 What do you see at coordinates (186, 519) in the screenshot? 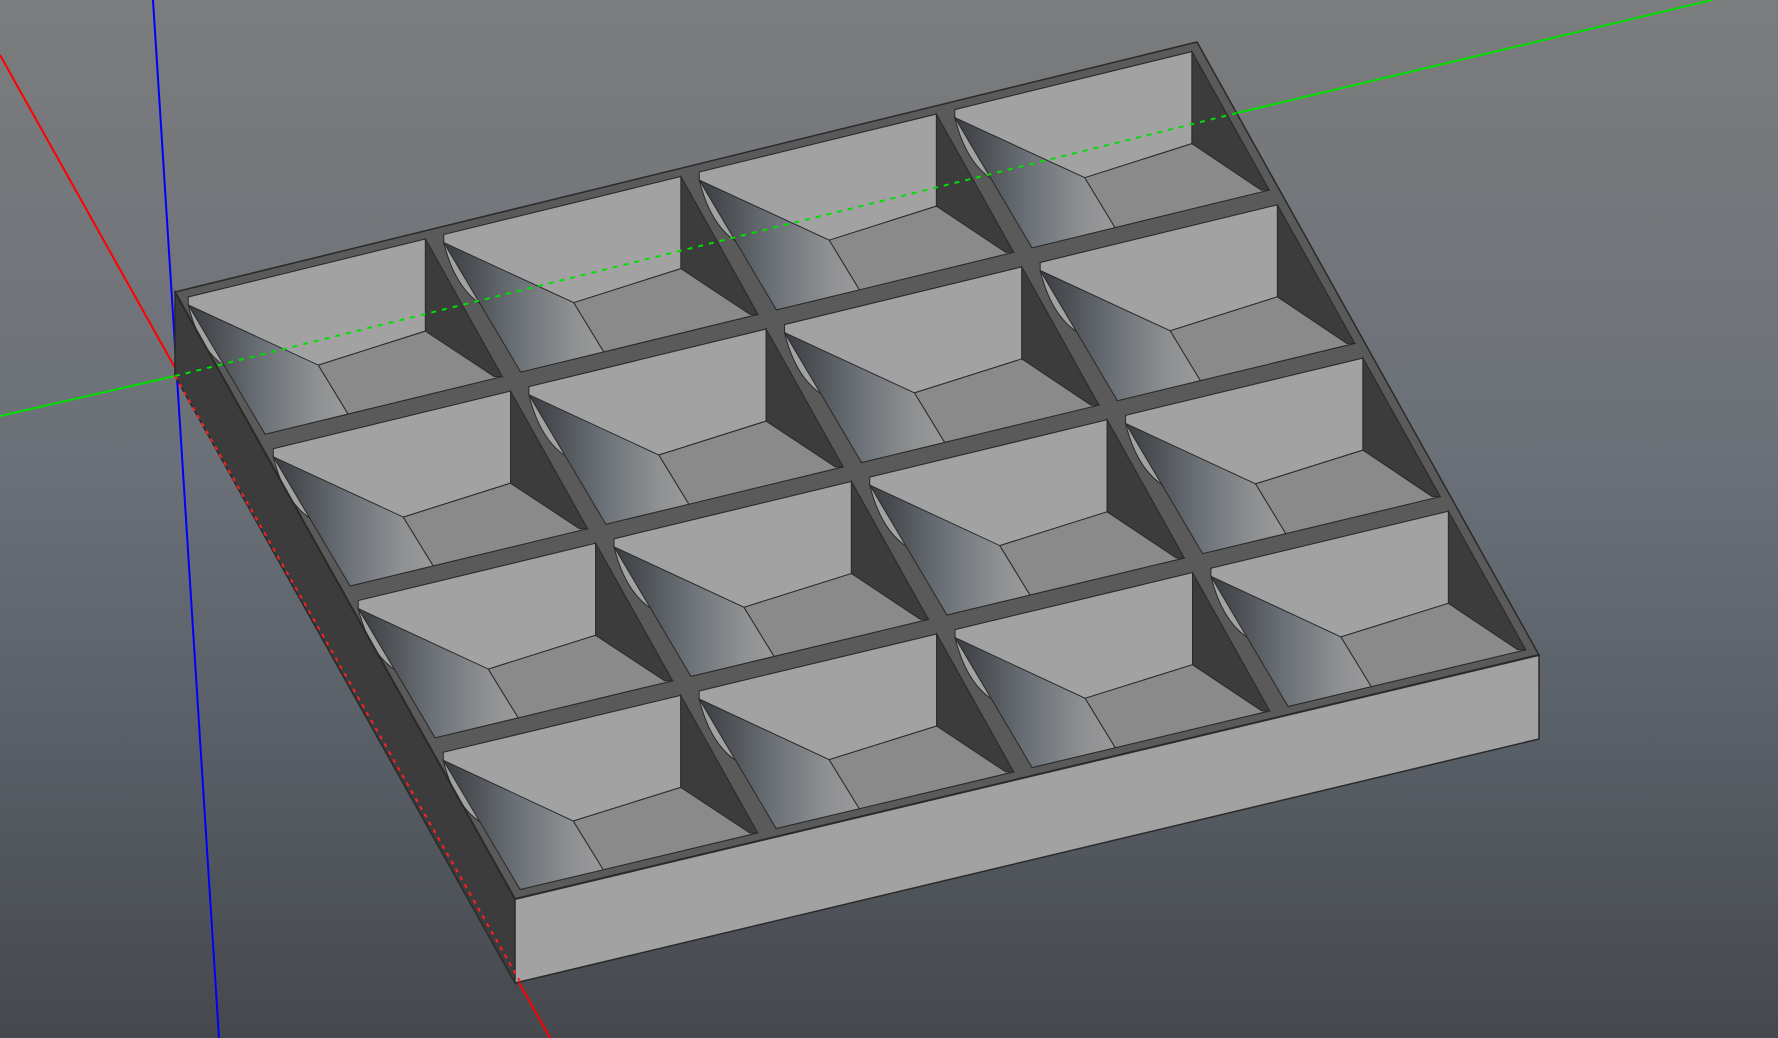
I see `z-axis-line` at bounding box center [186, 519].